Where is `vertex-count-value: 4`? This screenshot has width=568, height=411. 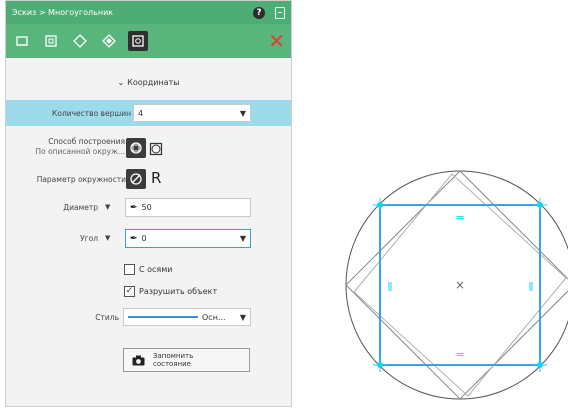 vertex-count-value: 4 is located at coordinates (141, 113).